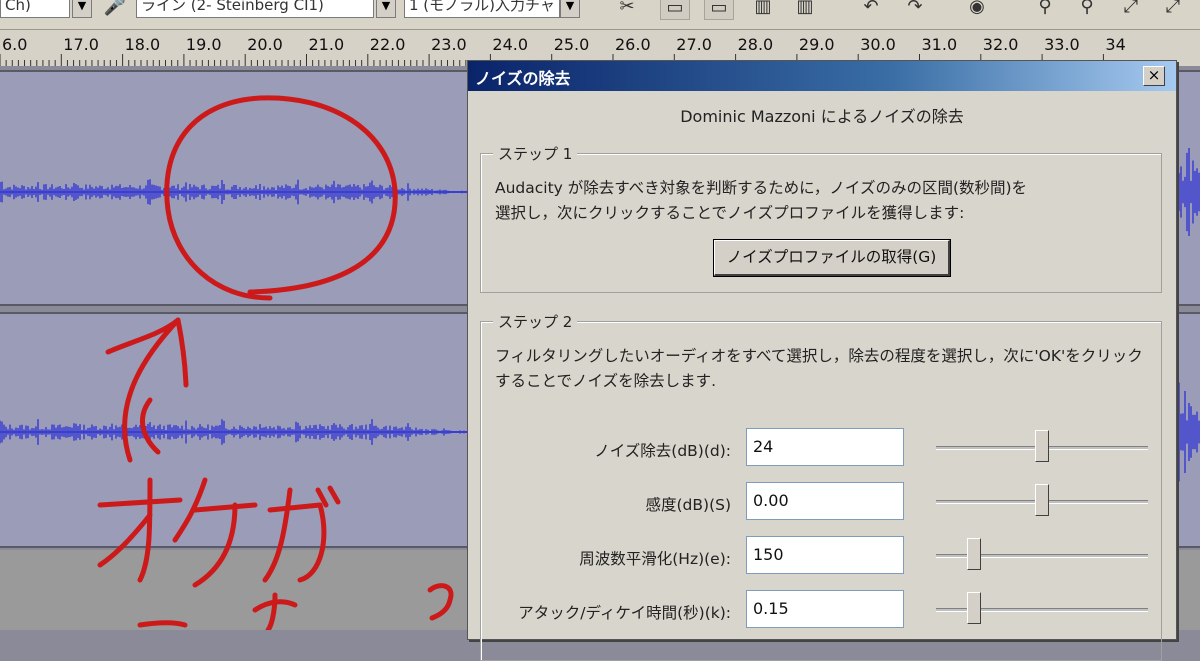 The image size is (1200, 661). I want to click on step1-description: 選択し，次にクリックすることでノイズプロファイルを獲得します:, so click(730, 213).